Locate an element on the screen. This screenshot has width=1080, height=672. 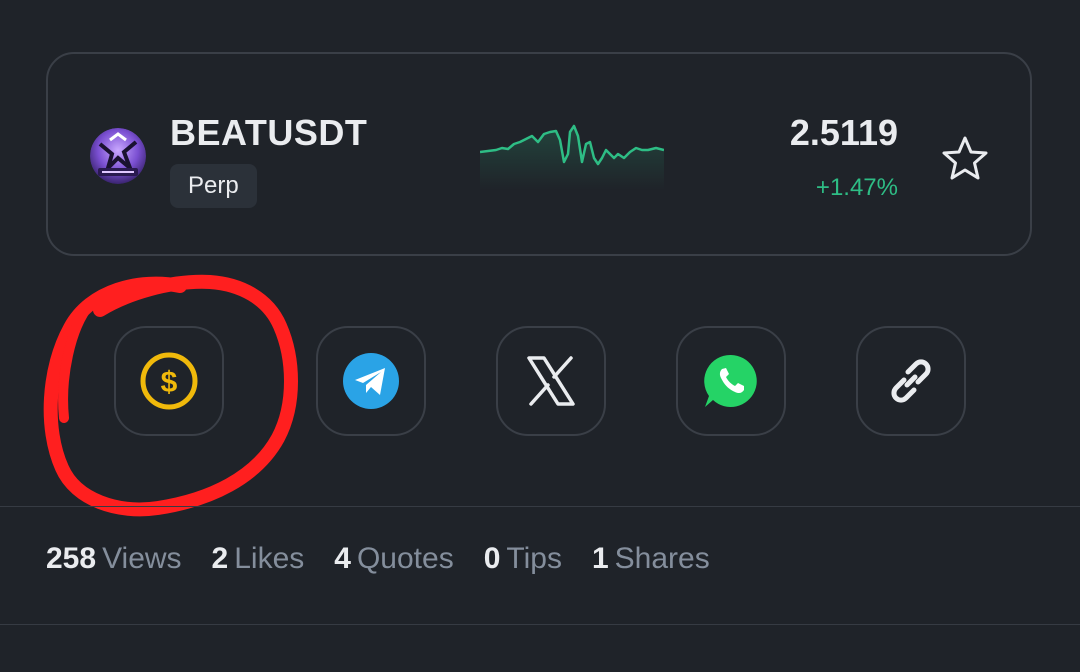
tips-stat: 0 Tips is located at coordinates (523, 559).